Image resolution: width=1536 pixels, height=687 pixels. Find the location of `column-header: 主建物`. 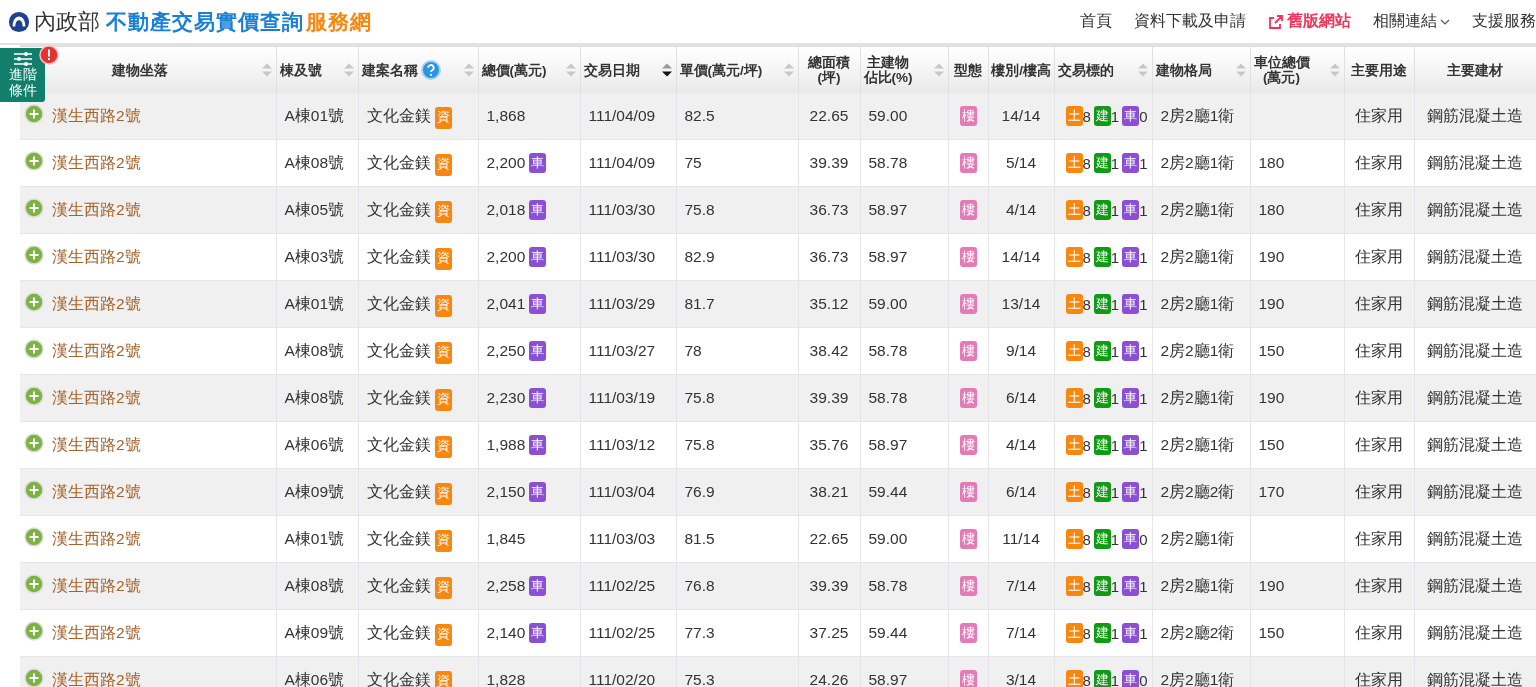

column-header: 主建物 is located at coordinates (888, 62).